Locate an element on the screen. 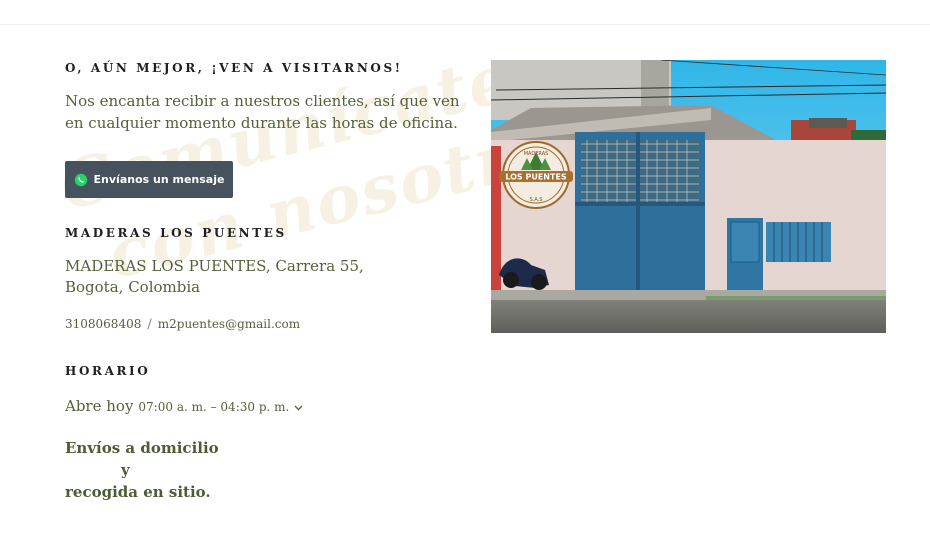 The image size is (930, 538). chevron-down-icon is located at coordinates (298, 404).